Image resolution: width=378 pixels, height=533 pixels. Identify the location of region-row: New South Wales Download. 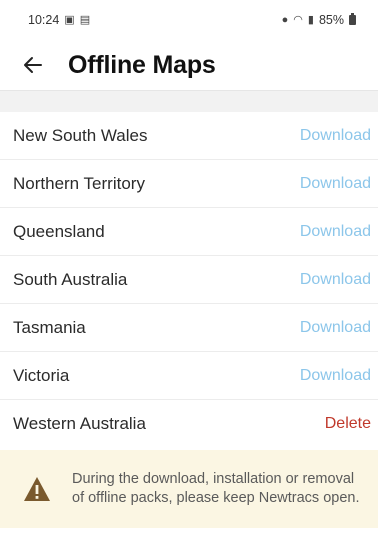
(189, 136).